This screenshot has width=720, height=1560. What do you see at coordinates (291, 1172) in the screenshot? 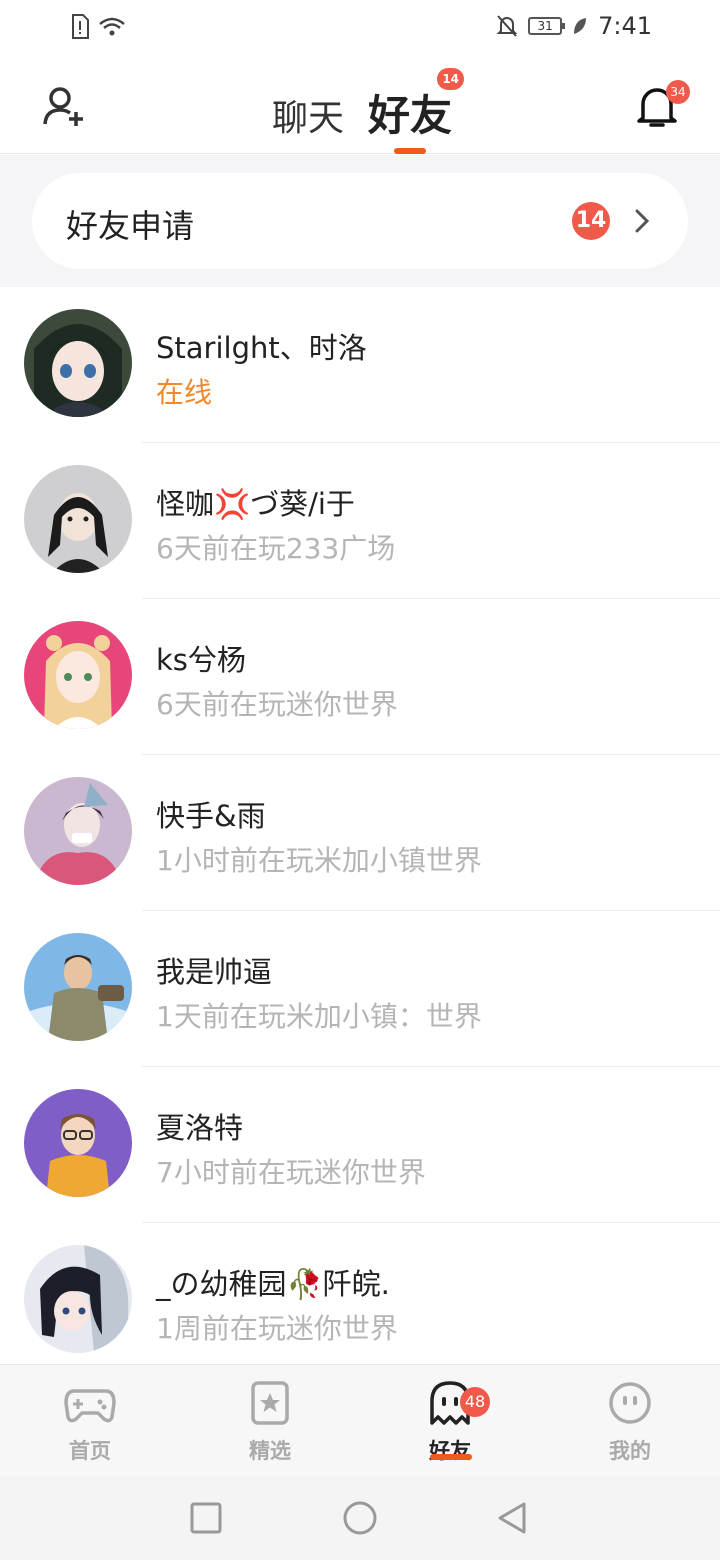
I see `friend-status: 7小时前在玩迷你世界` at bounding box center [291, 1172].